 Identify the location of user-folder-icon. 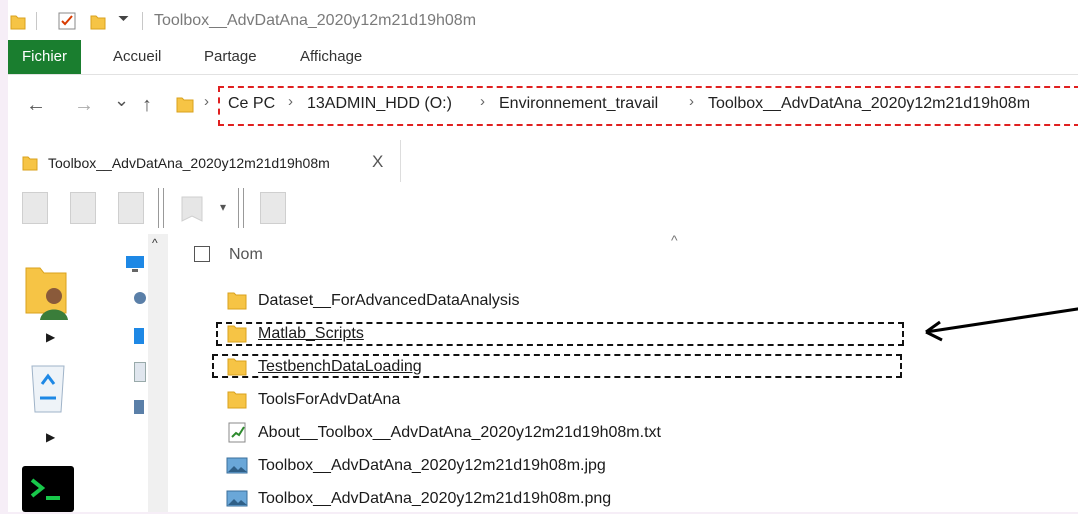
(48, 291).